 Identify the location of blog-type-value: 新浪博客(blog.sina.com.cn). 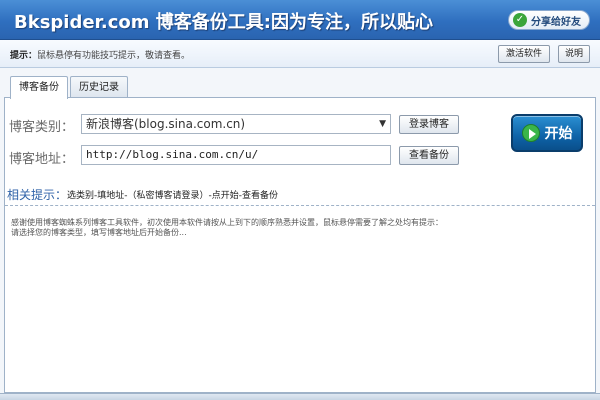
(166, 124).